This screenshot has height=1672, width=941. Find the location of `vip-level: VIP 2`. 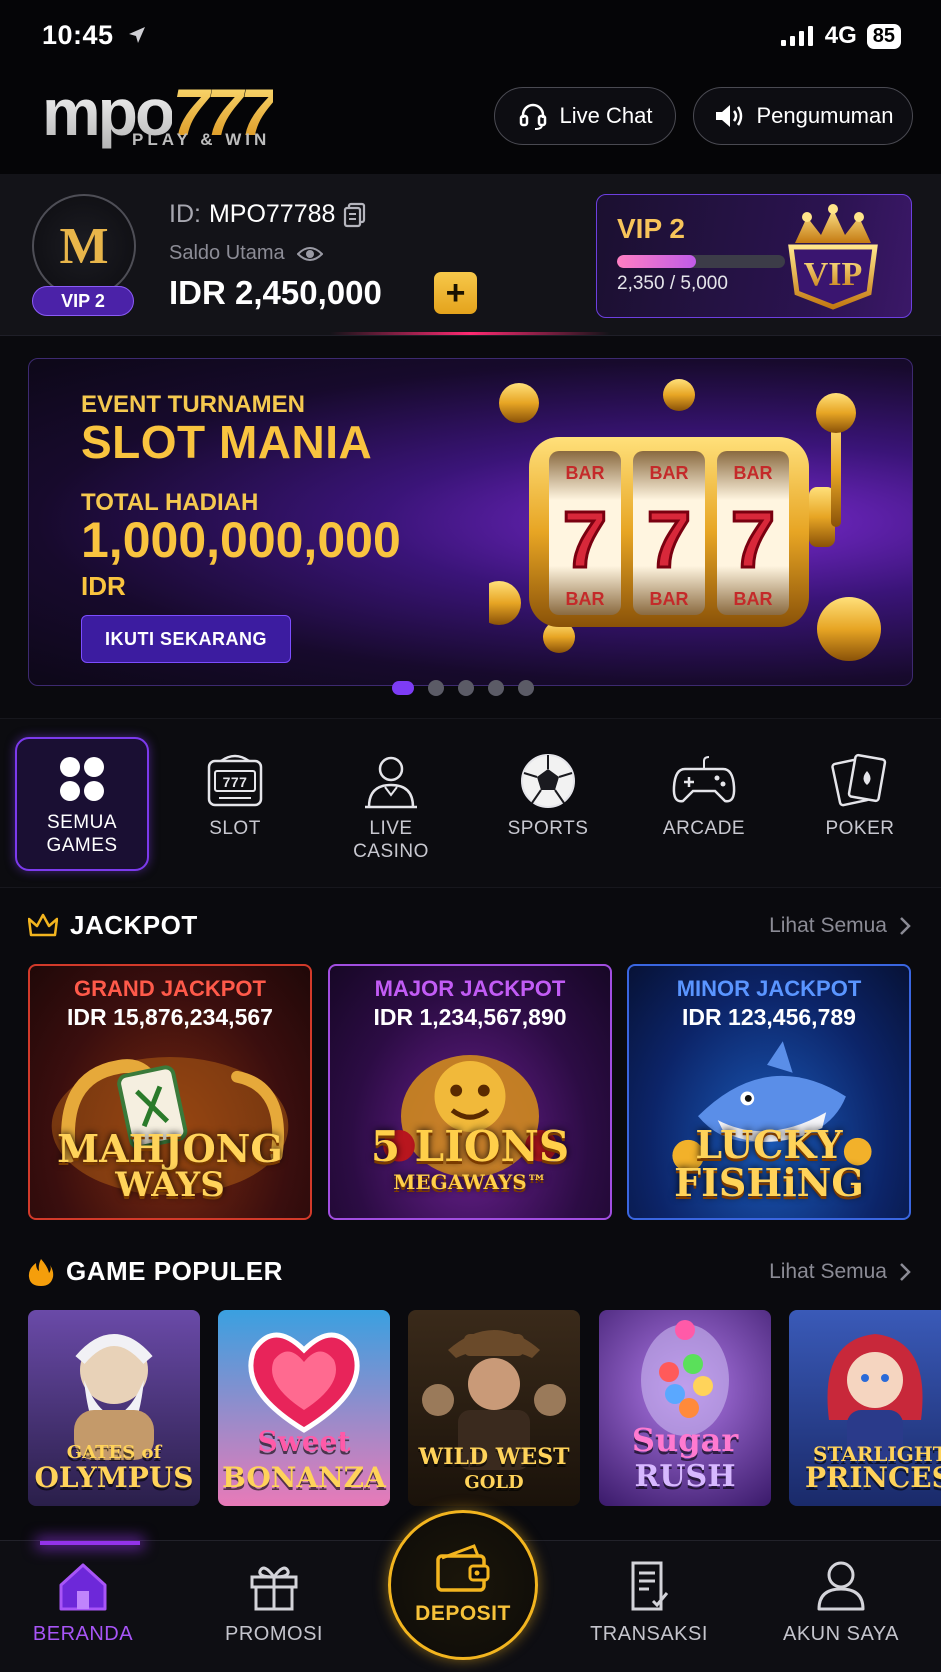

vip-level: VIP 2 is located at coordinates (651, 228).